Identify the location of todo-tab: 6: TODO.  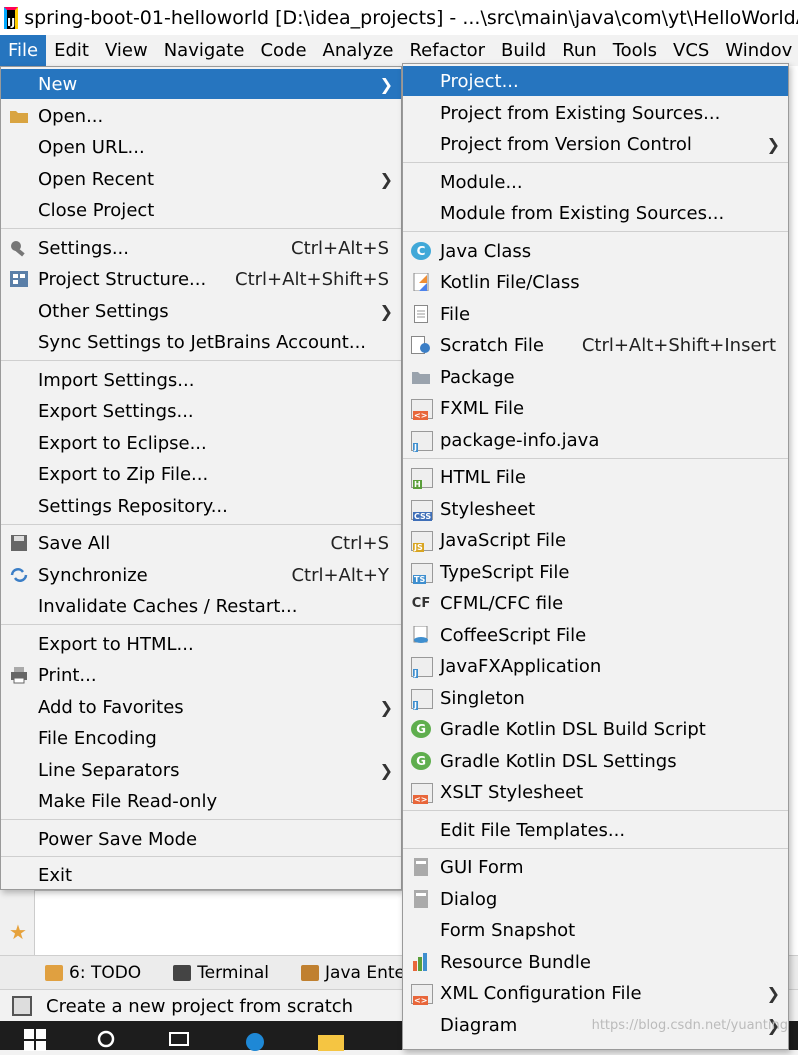
(93, 973).